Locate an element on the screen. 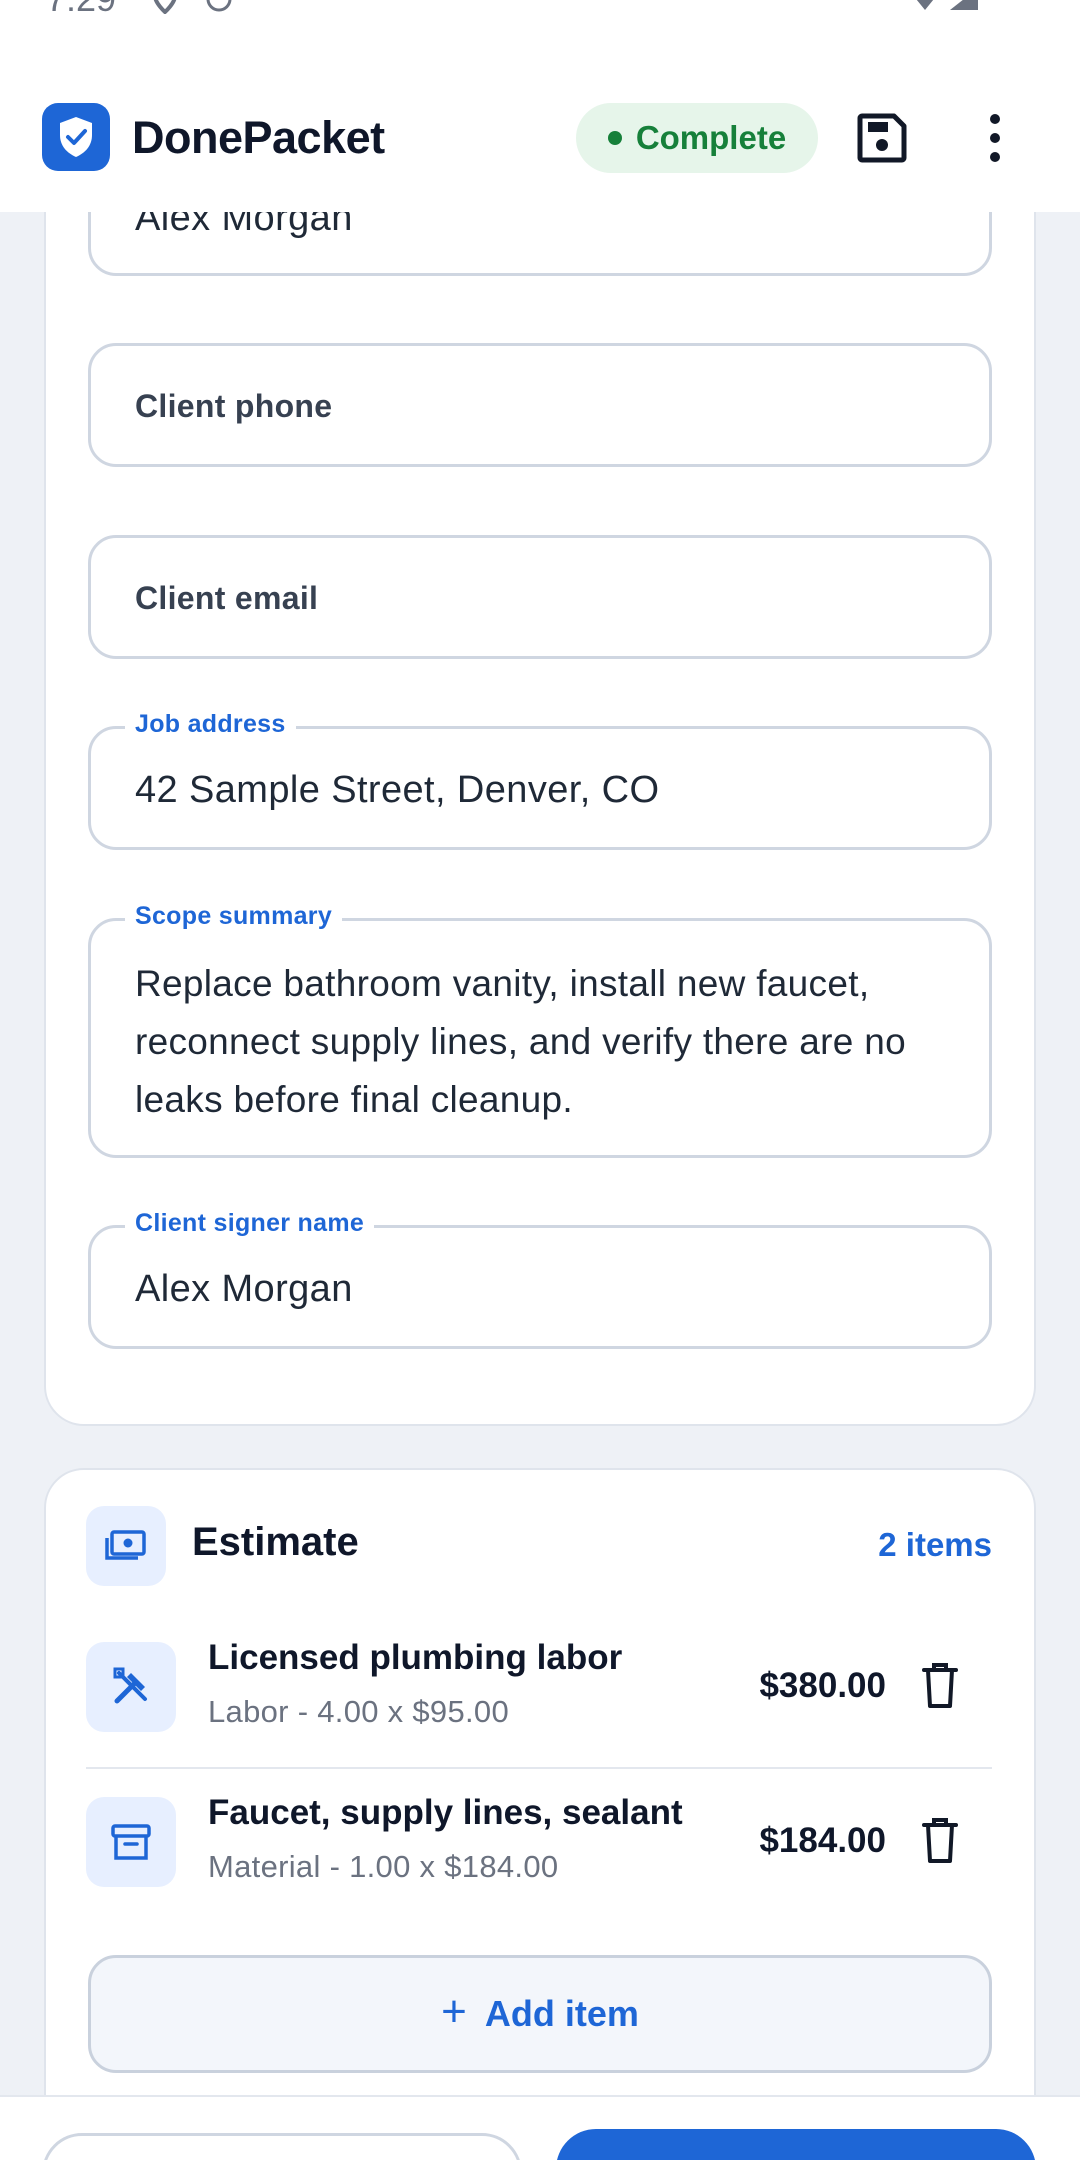 This screenshot has height=2160, width=1080. payments-icon is located at coordinates (125, 1545).